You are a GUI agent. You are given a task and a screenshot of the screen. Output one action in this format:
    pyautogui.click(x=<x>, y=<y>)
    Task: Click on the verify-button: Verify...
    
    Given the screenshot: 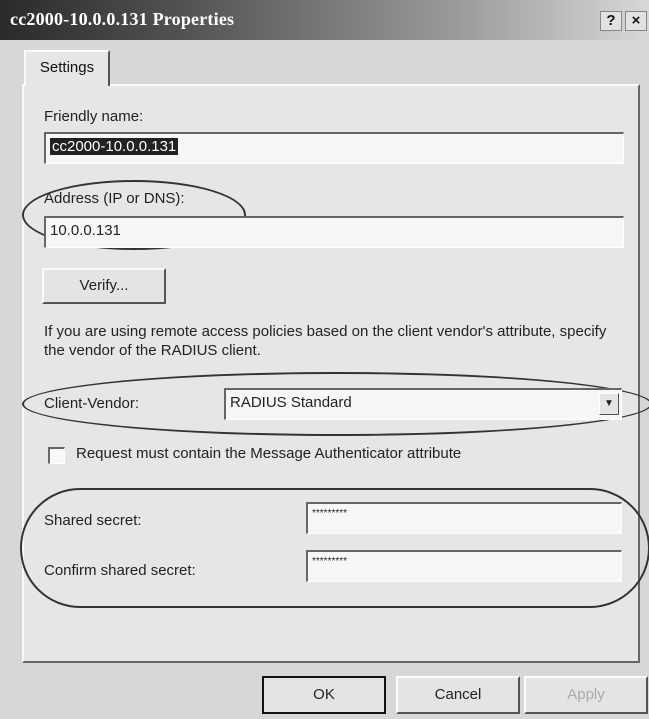 What is the action you would take?
    pyautogui.click(x=104, y=286)
    